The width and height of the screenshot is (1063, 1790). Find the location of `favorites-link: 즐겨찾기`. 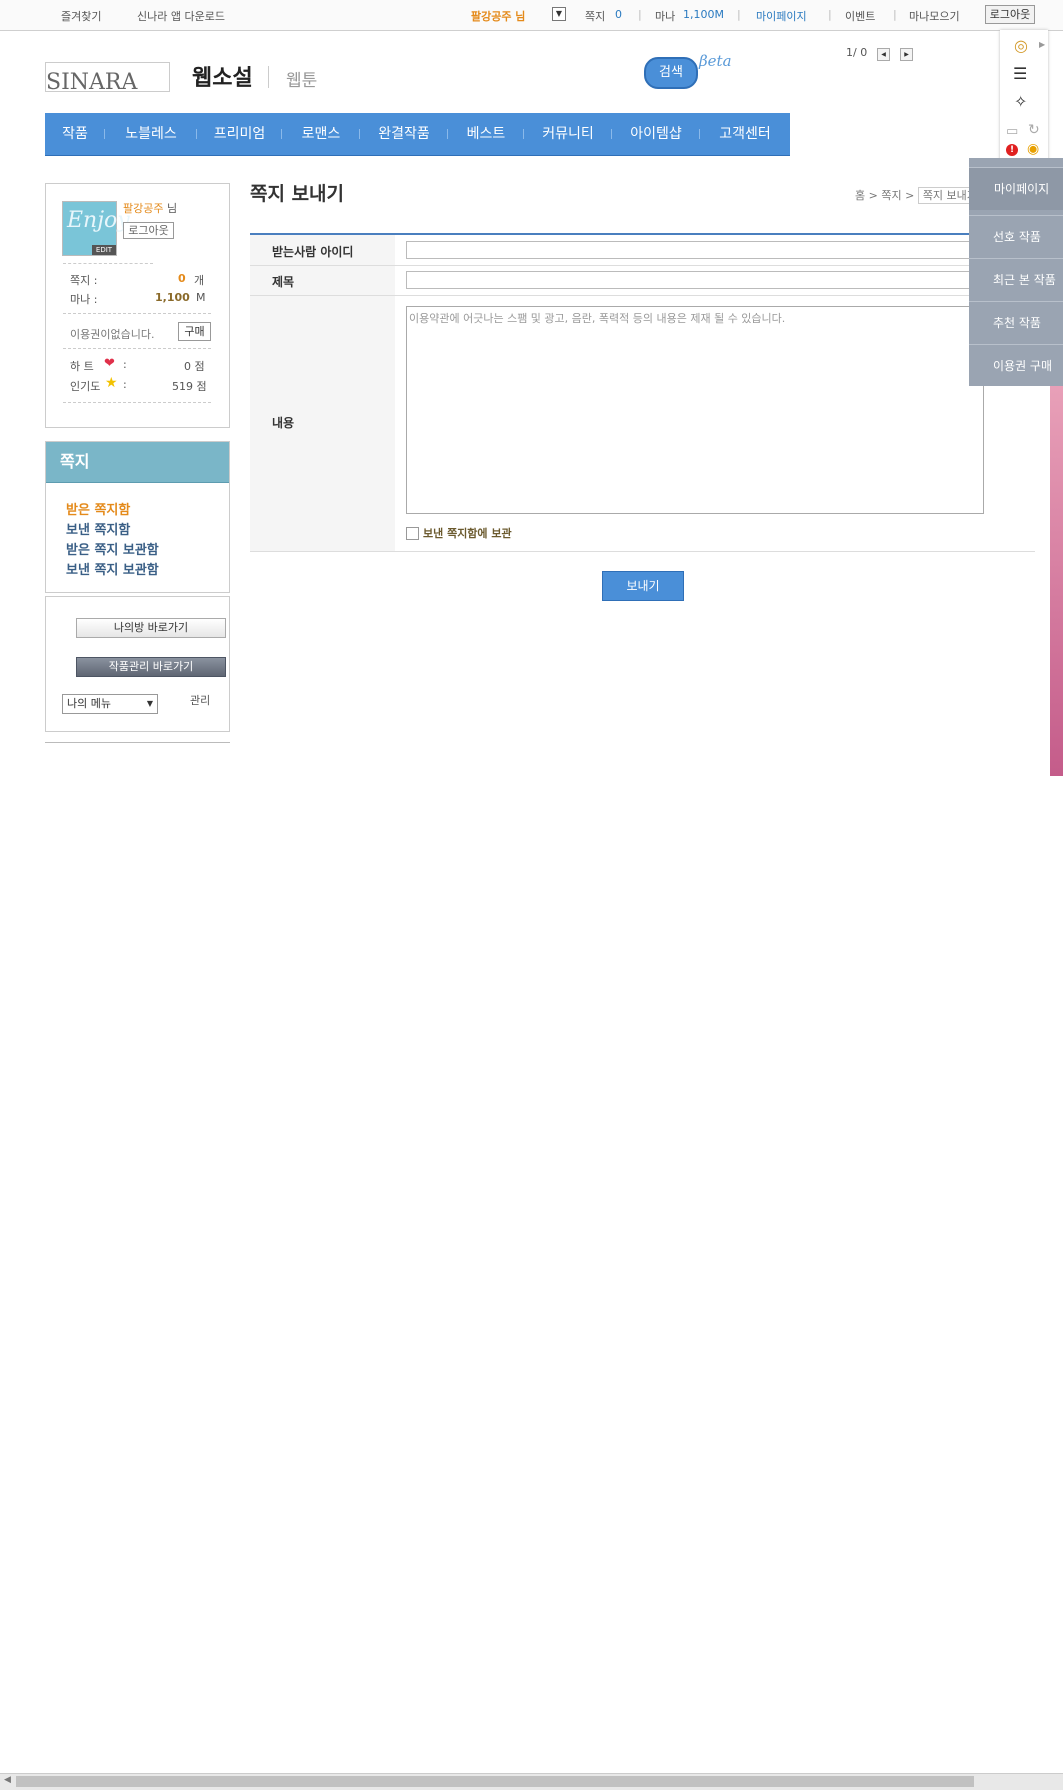

favorites-link: 즐겨찾기 is located at coordinates (81, 16).